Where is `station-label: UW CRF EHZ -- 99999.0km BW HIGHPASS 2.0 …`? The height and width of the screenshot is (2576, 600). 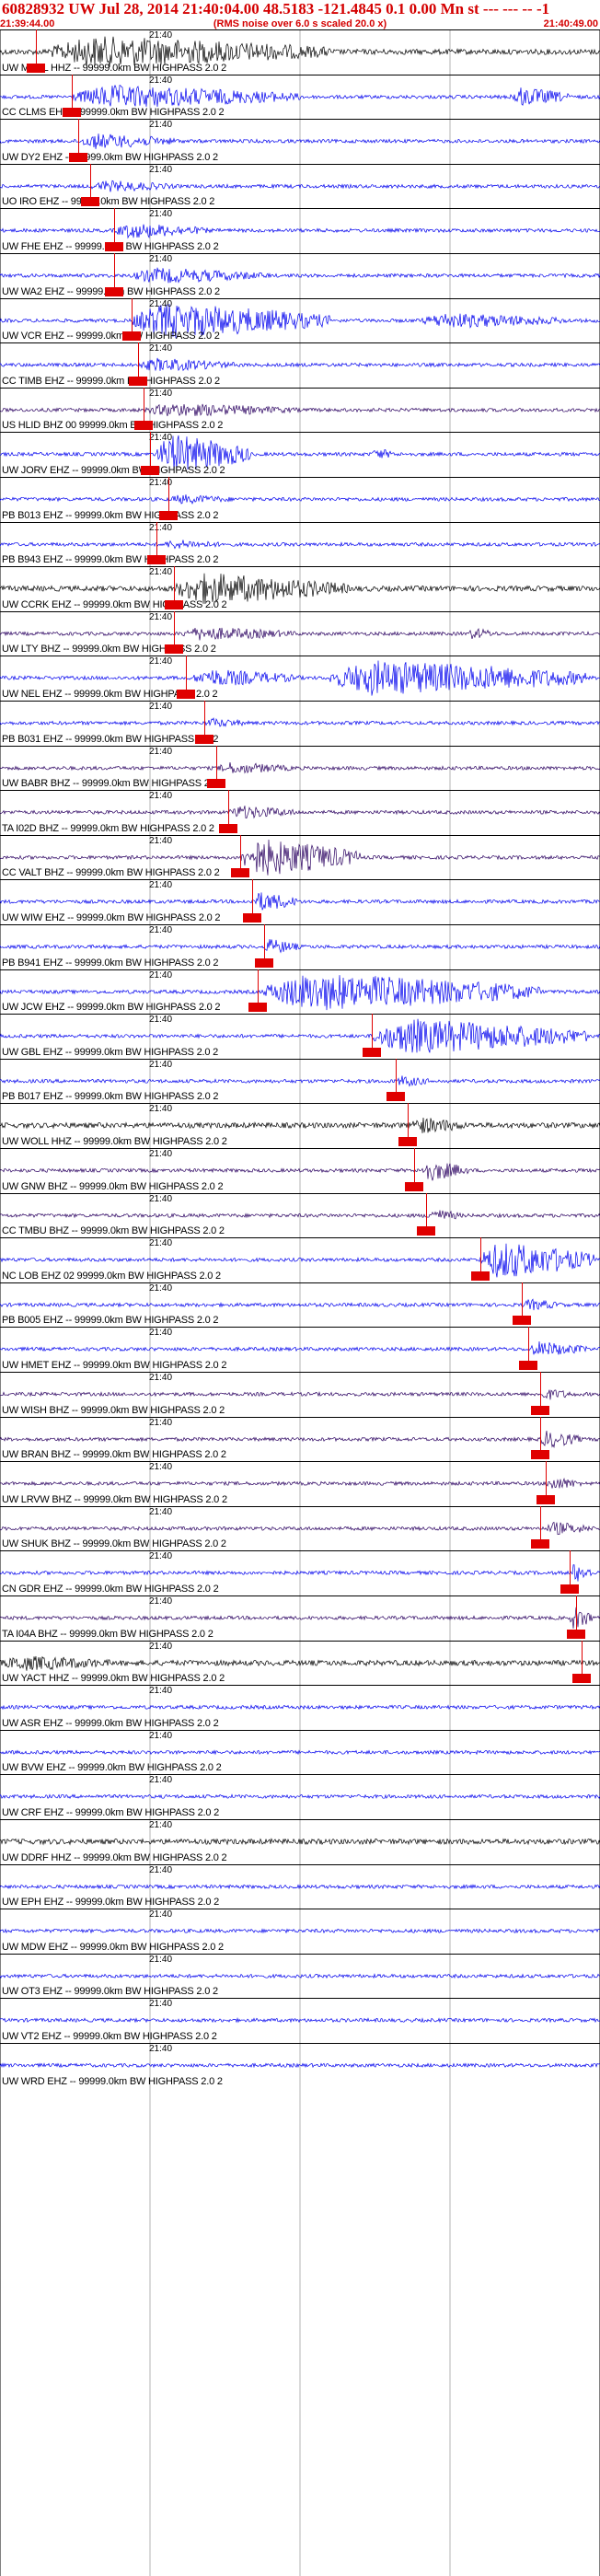
station-label: UW CRF EHZ -- 99999.0km BW HIGHPASS 2.0 … is located at coordinates (111, 1812).